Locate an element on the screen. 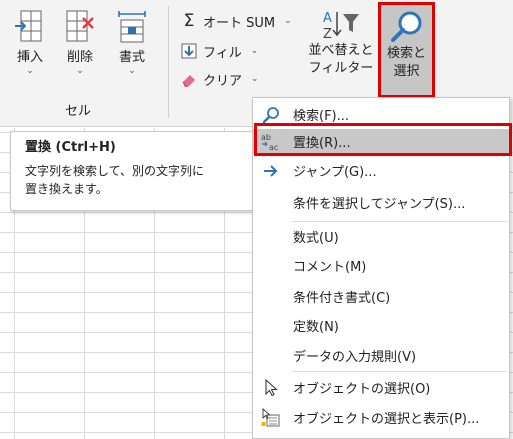  group-divider is located at coordinates (168, 62).